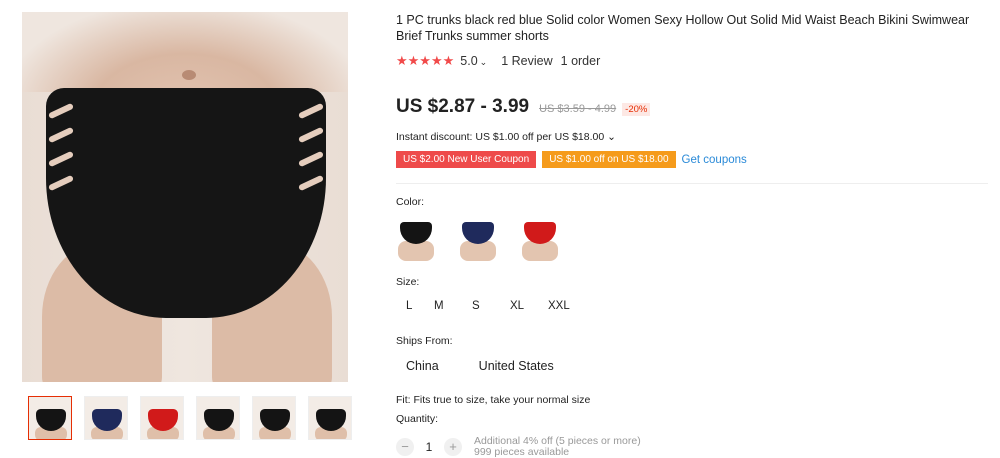 The image size is (1000, 458). I want to click on quantity-decrease-button: −, so click(405, 447).